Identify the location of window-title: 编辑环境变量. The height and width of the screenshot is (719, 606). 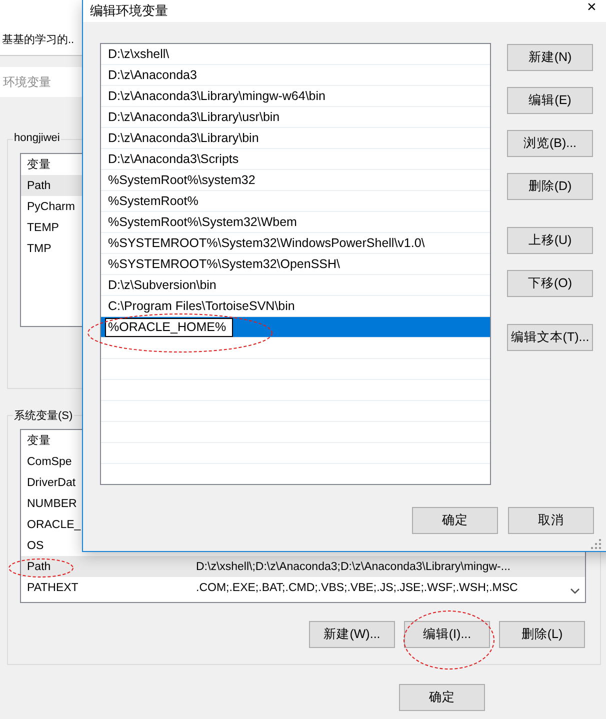
(129, 11).